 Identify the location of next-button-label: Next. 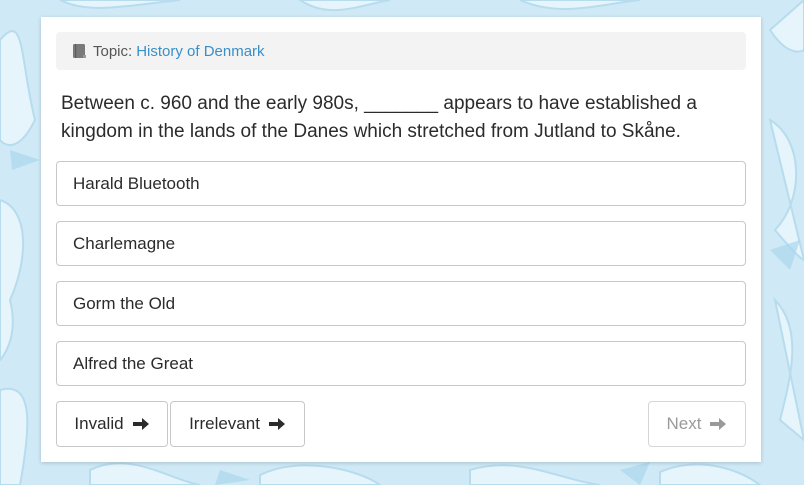
(684, 423).